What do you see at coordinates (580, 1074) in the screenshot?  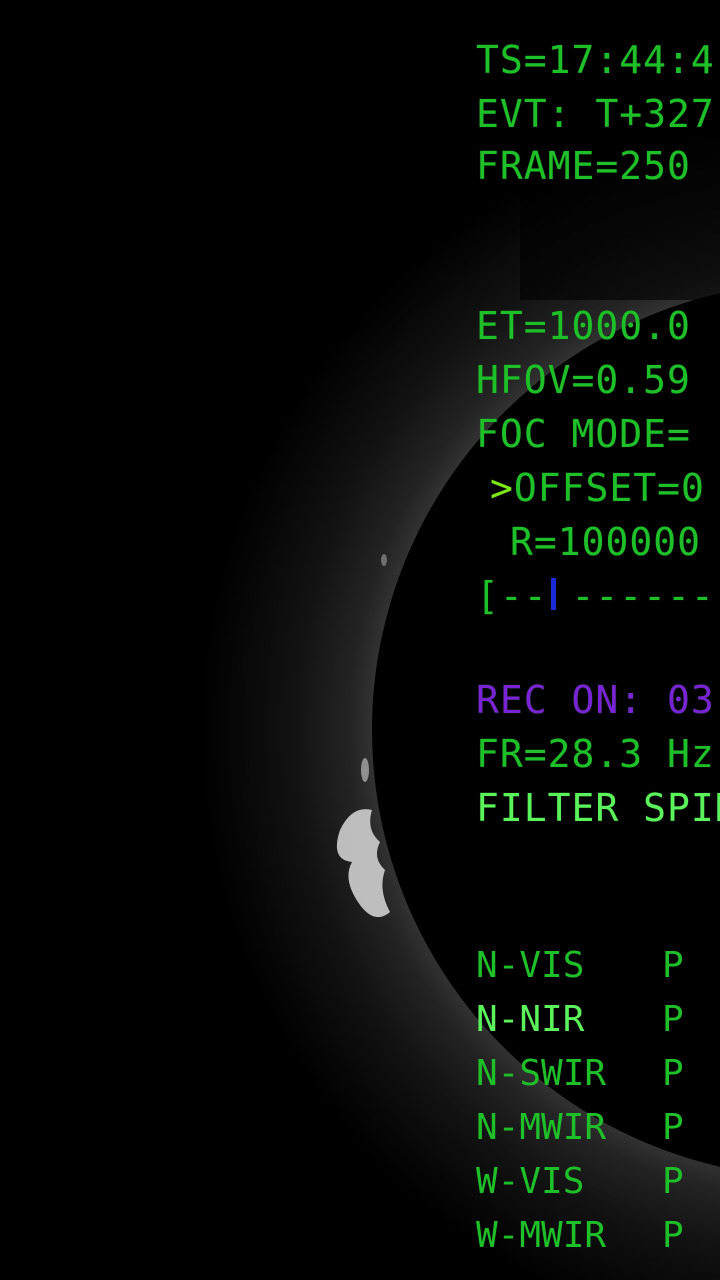 I see `band-row-n-swir: N-SWIR P` at bounding box center [580, 1074].